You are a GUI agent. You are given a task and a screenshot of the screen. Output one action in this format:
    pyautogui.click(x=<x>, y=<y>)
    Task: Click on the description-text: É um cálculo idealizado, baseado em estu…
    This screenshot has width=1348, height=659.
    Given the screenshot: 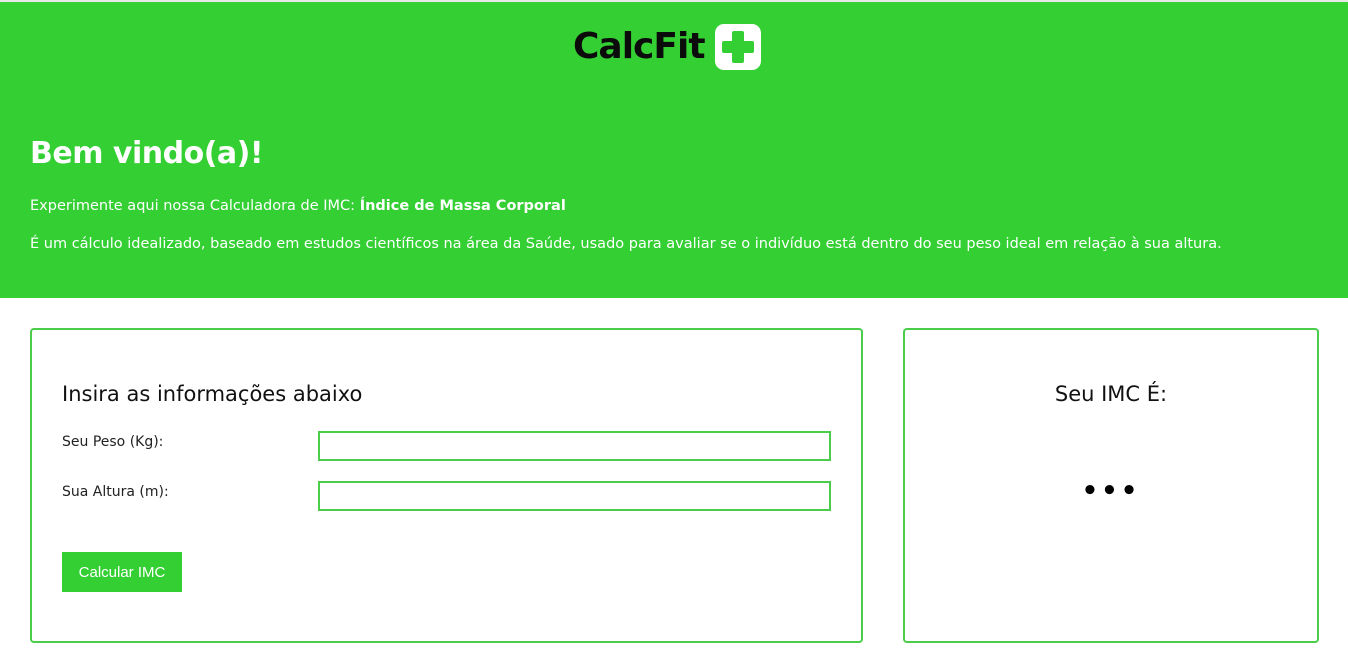 What is the action you would take?
    pyautogui.click(x=626, y=244)
    